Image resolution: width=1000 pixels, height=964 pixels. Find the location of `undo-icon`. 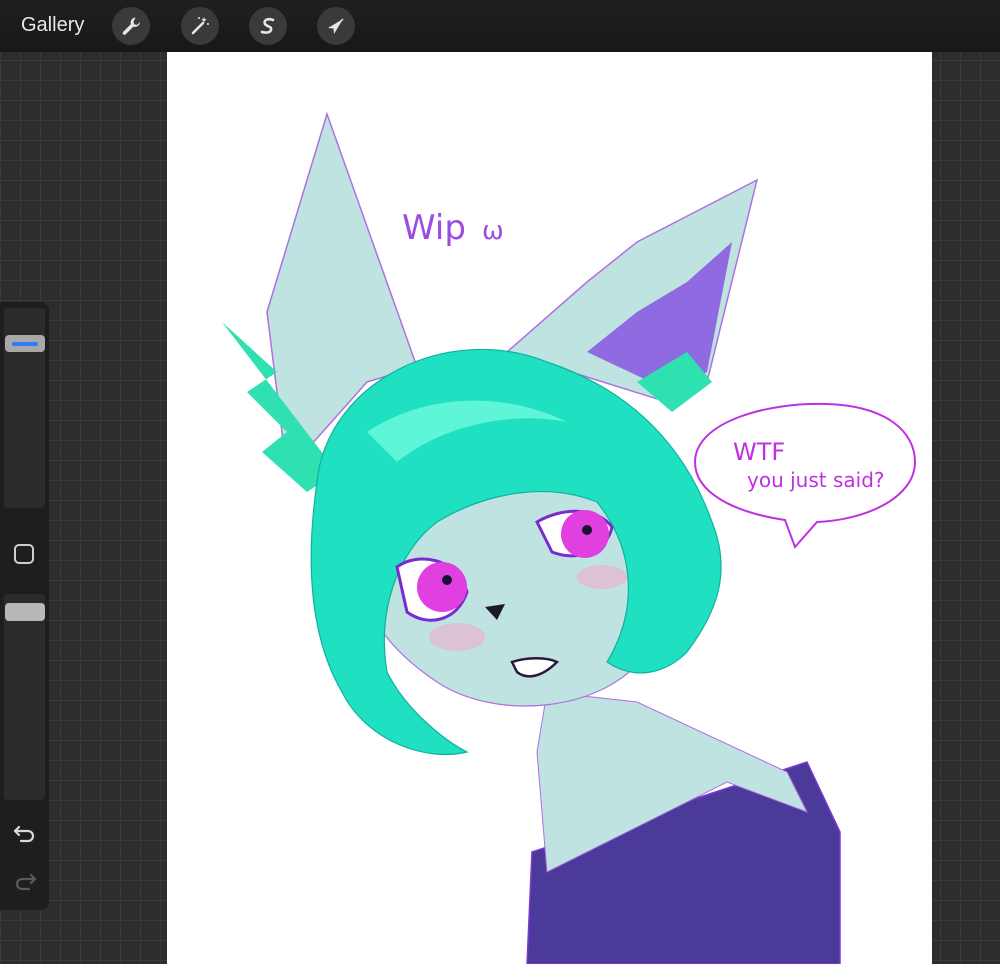

undo-icon is located at coordinates (25, 836).